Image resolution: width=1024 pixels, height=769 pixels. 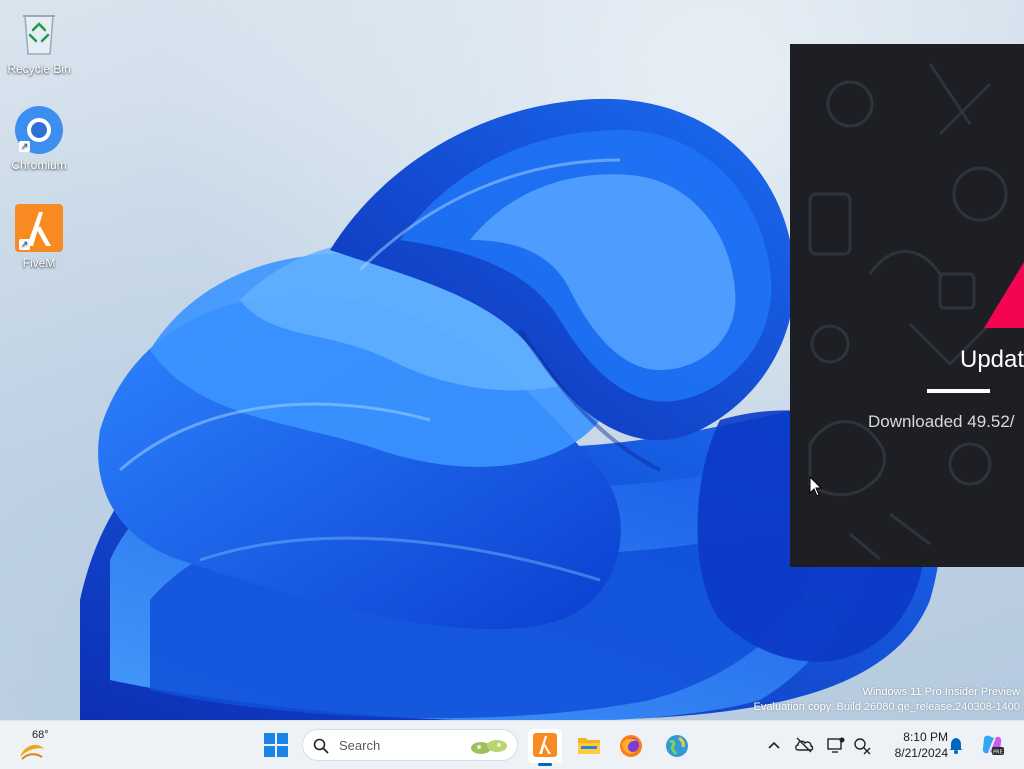 I want to click on search-icon, so click(x=321, y=746).